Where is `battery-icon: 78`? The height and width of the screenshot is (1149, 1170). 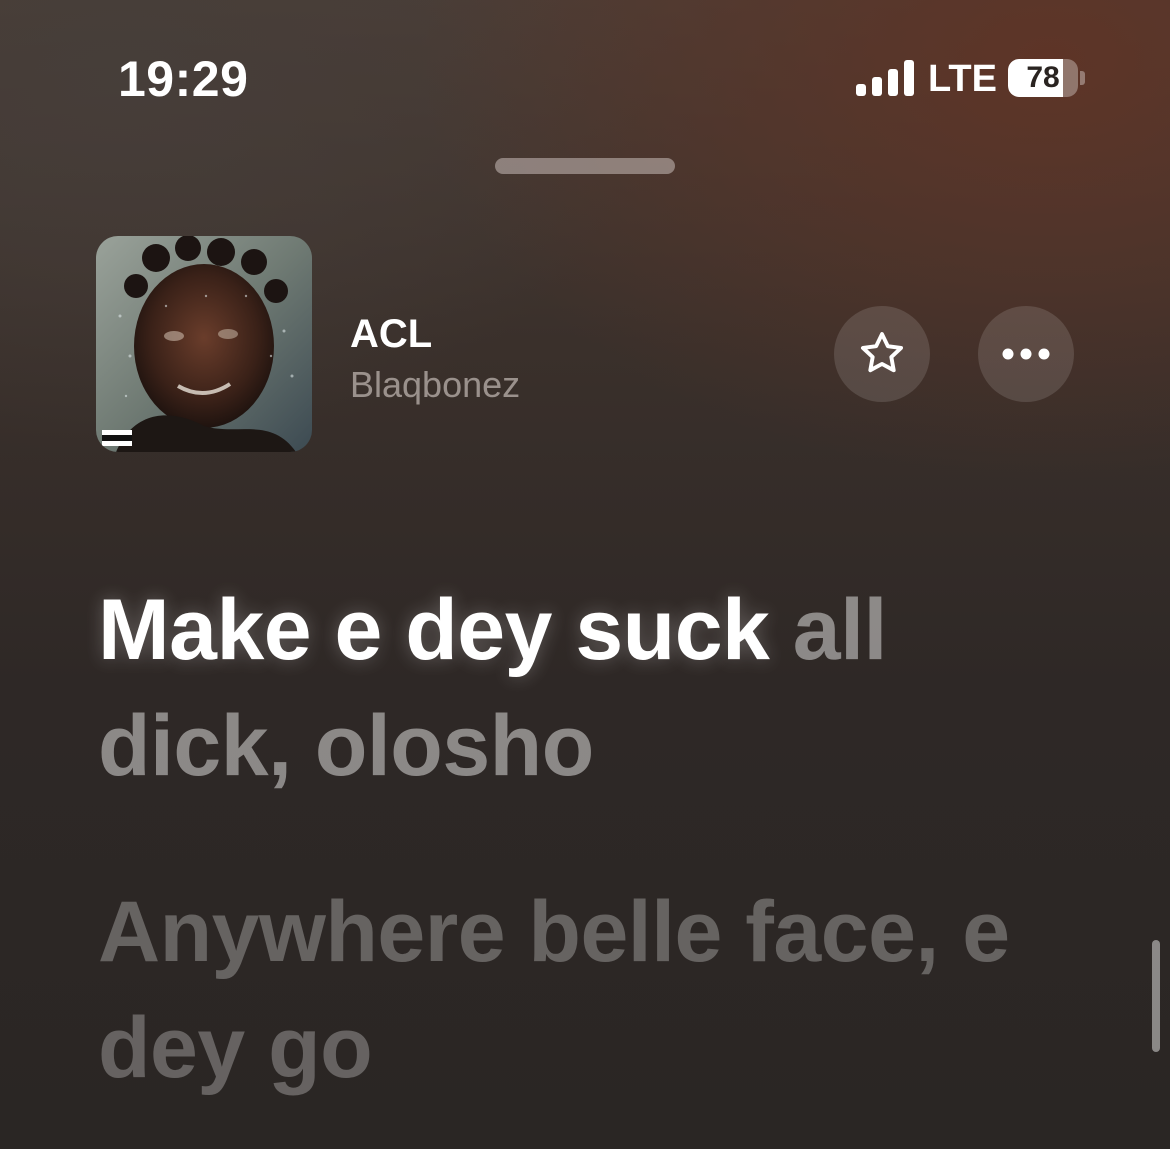 battery-icon: 78 is located at coordinates (1046, 78).